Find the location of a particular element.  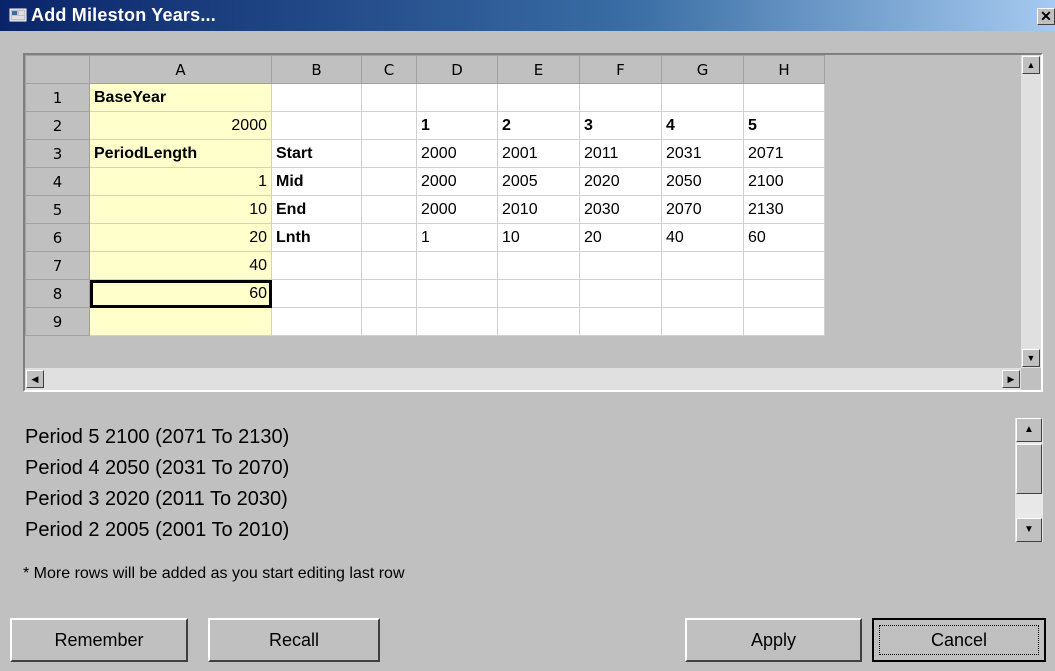

list-item: Period 4 2050 (2031 To 2070) is located at coordinates (515, 468).